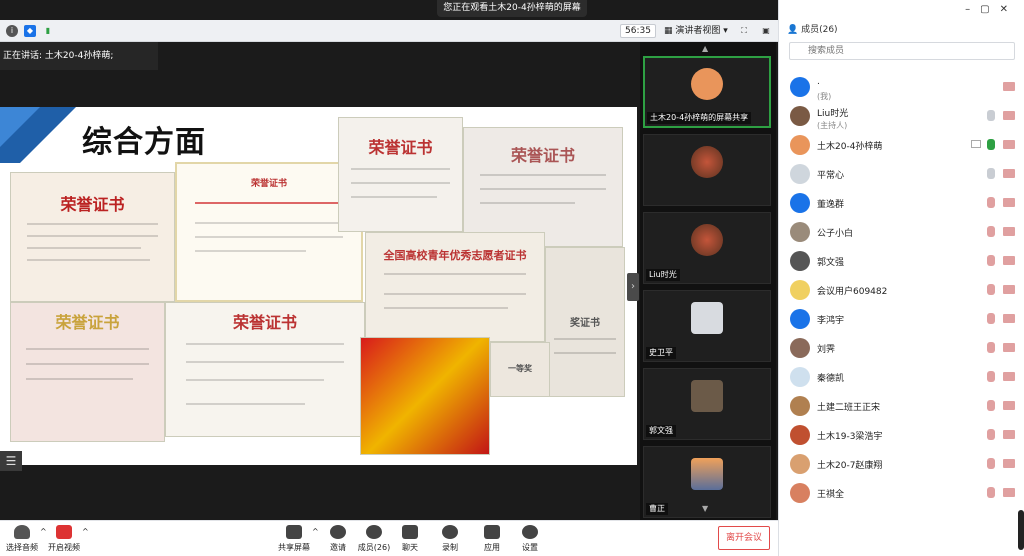 The width and height of the screenshot is (1024, 556). I want to click on settings-button: 设置, so click(530, 538).